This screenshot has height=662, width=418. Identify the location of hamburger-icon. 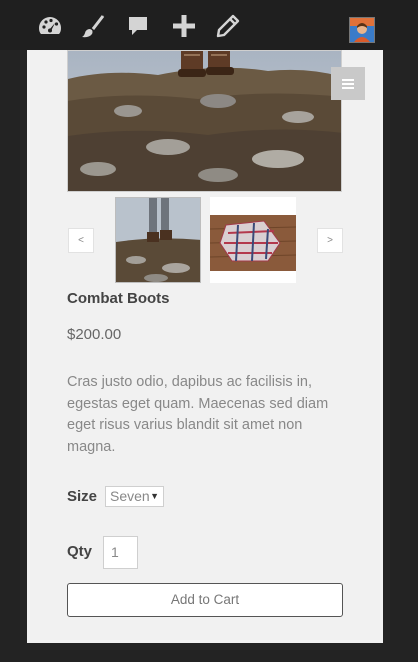
(348, 83).